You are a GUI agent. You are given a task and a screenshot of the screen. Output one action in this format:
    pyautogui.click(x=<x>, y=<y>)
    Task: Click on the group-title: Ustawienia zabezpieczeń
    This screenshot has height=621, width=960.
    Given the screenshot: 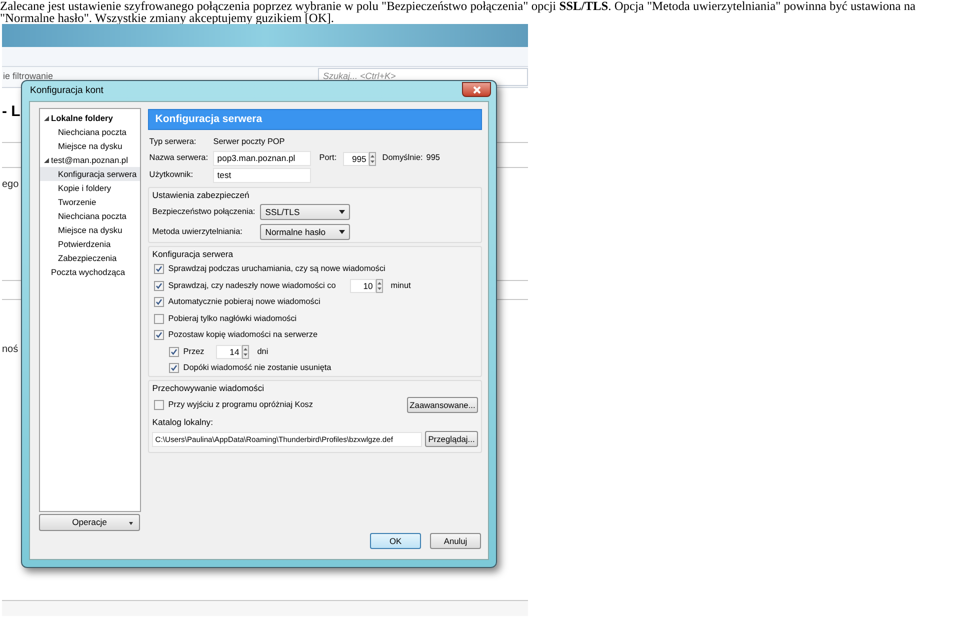 What is the action you would take?
    pyautogui.click(x=201, y=195)
    